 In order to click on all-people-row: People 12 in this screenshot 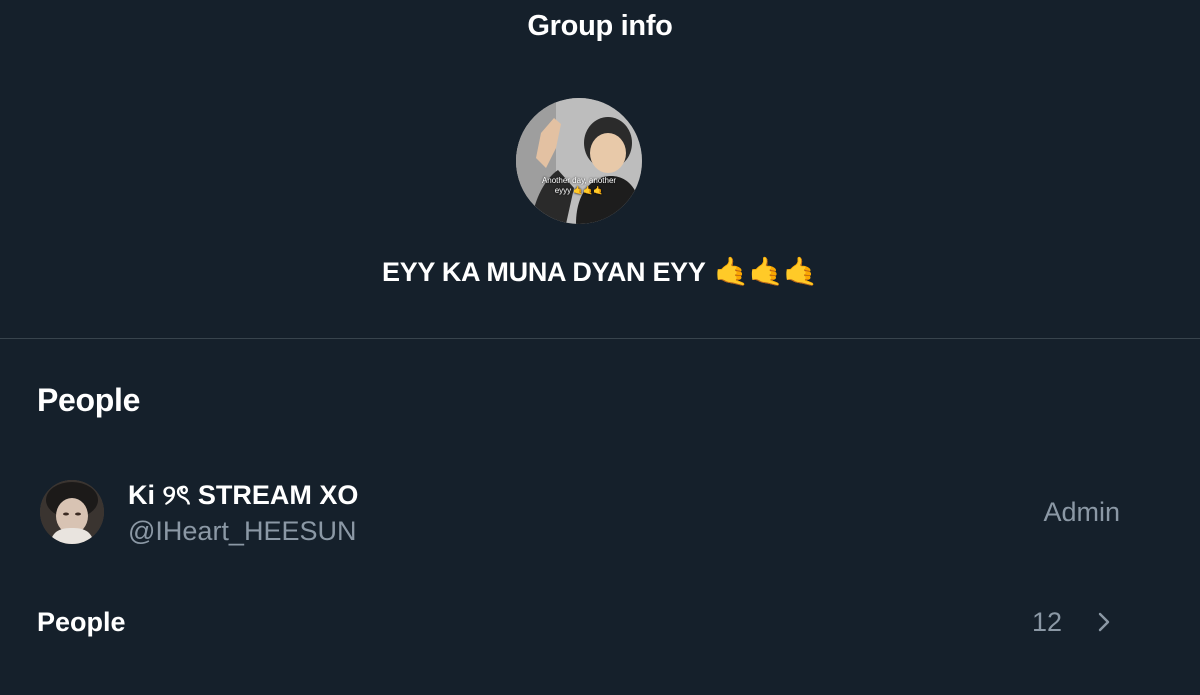, I will do `click(600, 623)`.